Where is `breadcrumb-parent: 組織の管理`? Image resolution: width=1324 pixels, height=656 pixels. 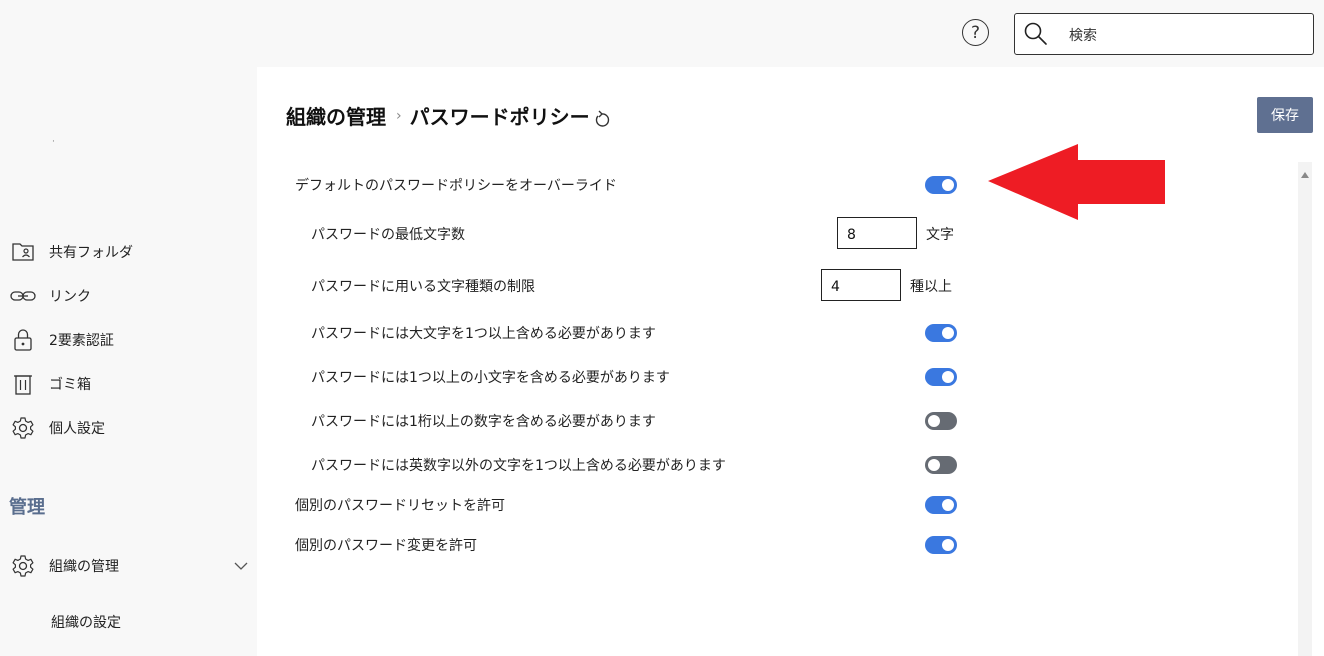 breadcrumb-parent: 組織の管理 is located at coordinates (336, 115).